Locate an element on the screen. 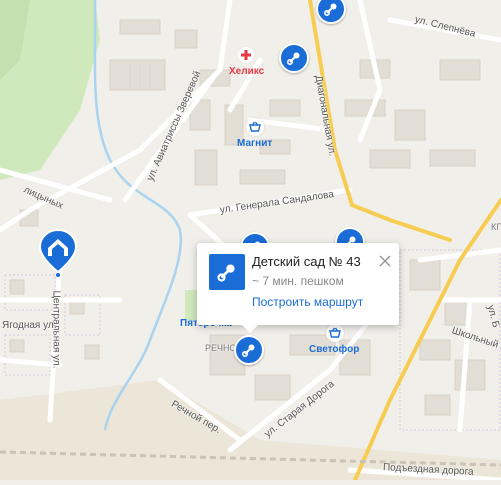 This screenshot has height=485, width=501. medical-cross-icon is located at coordinates (246, 55).